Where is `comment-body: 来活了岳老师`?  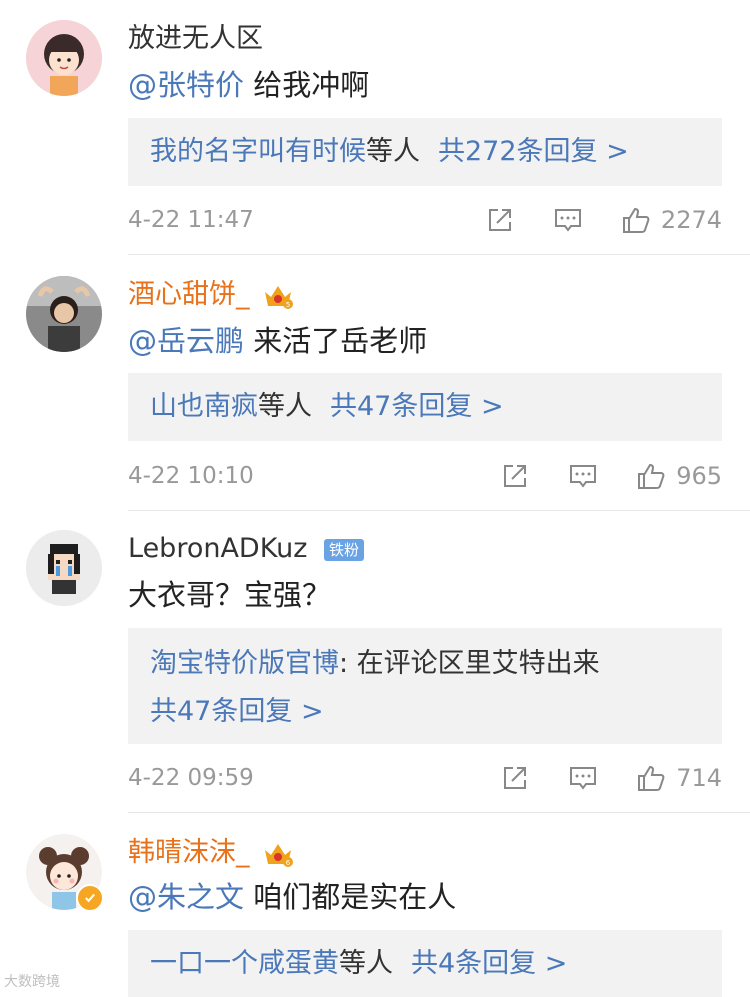
comment-body: 来活了岳老师 is located at coordinates (340, 341).